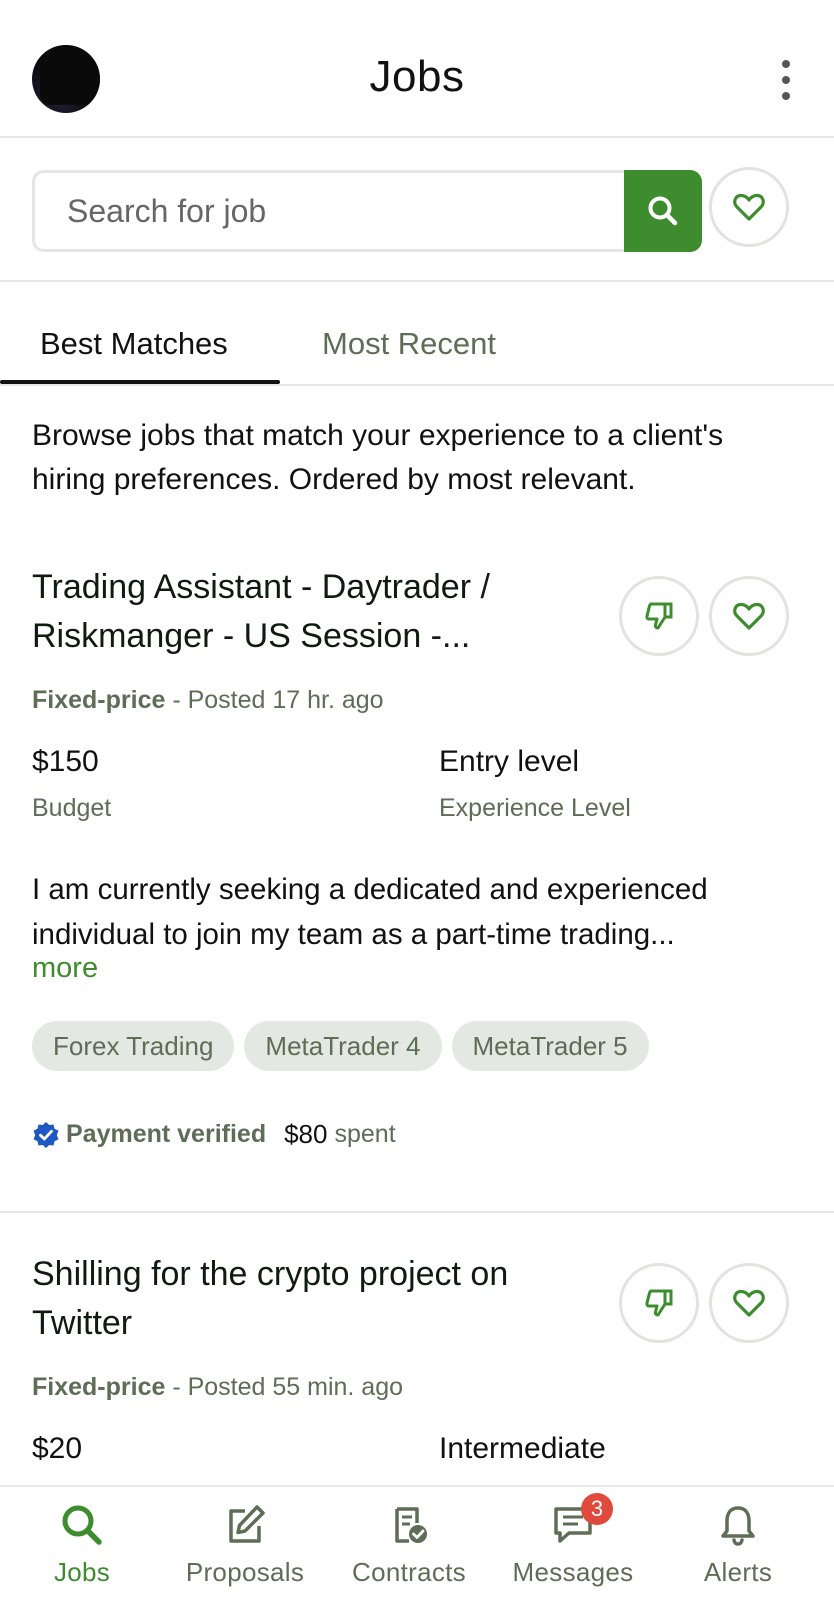 This screenshot has width=834, height=1599. I want to click on client-info: Payment verified $80 spent, so click(214, 1134).